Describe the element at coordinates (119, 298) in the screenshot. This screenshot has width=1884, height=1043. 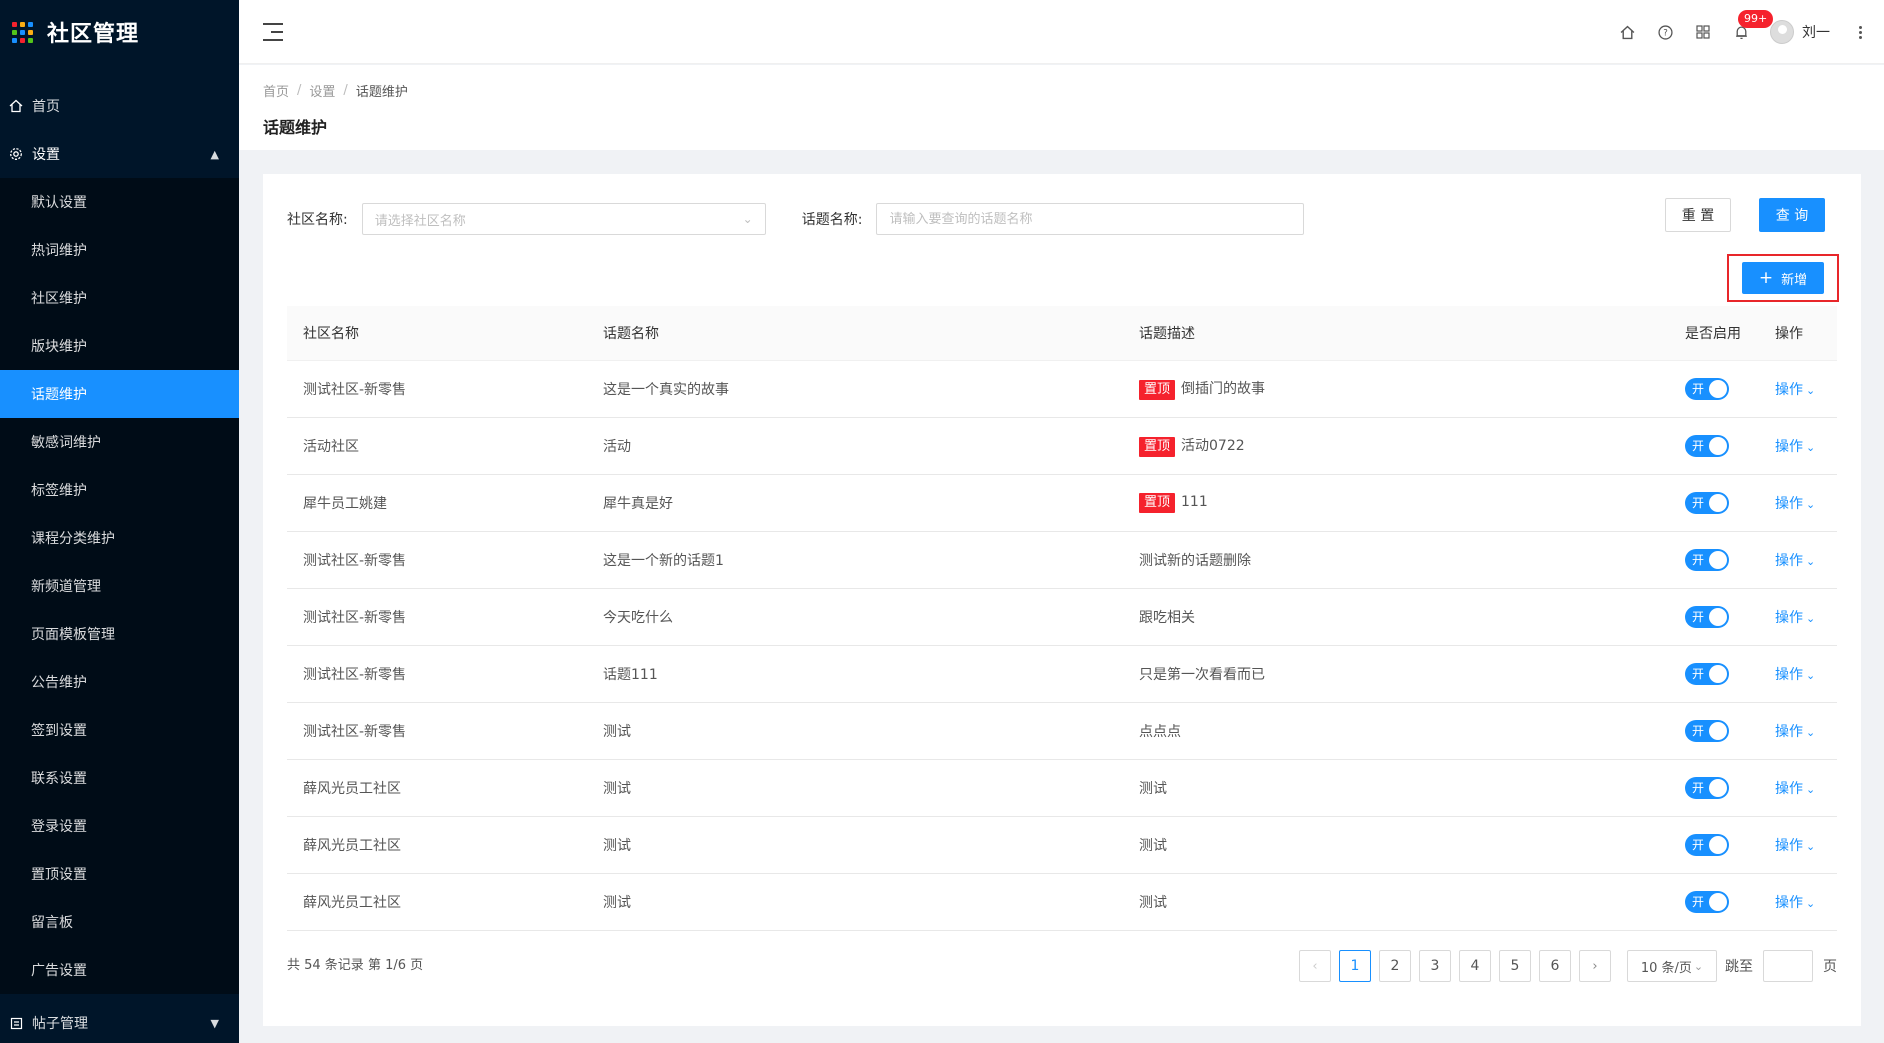
I see `sidebar-subitem: 社区维护` at that location.